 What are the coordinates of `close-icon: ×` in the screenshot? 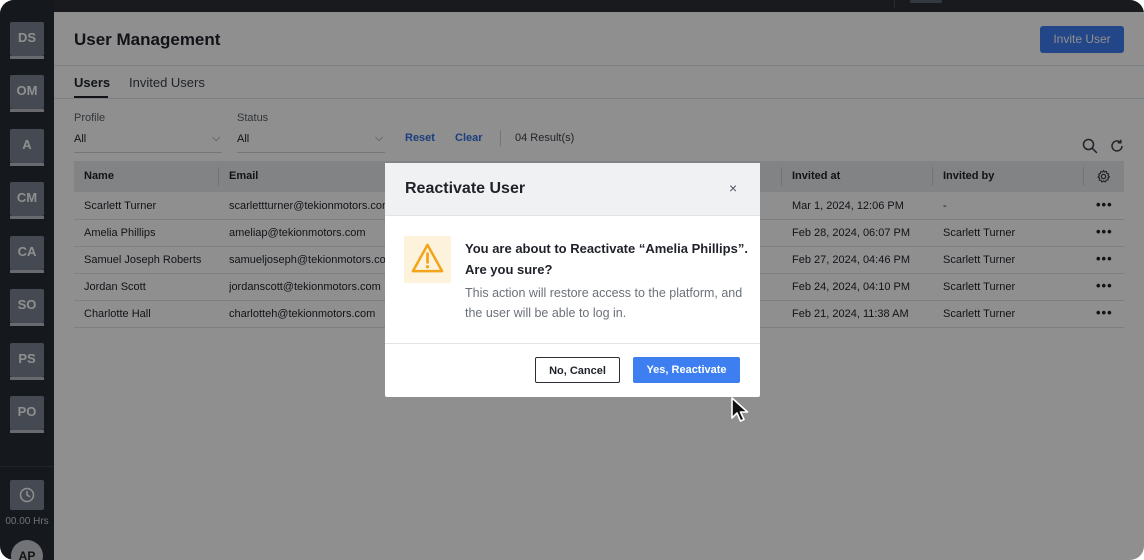 It's located at (733, 188).